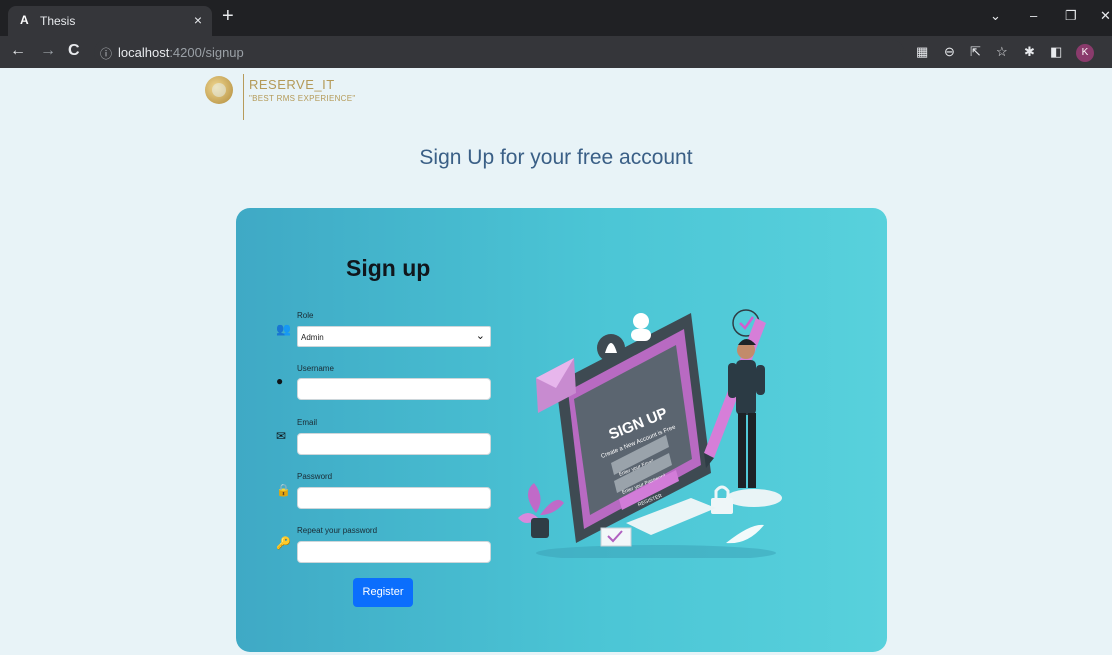 The height and width of the screenshot is (655, 1112). Describe the element at coordinates (283, 543) in the screenshot. I see `key-icon: 🔑` at that location.